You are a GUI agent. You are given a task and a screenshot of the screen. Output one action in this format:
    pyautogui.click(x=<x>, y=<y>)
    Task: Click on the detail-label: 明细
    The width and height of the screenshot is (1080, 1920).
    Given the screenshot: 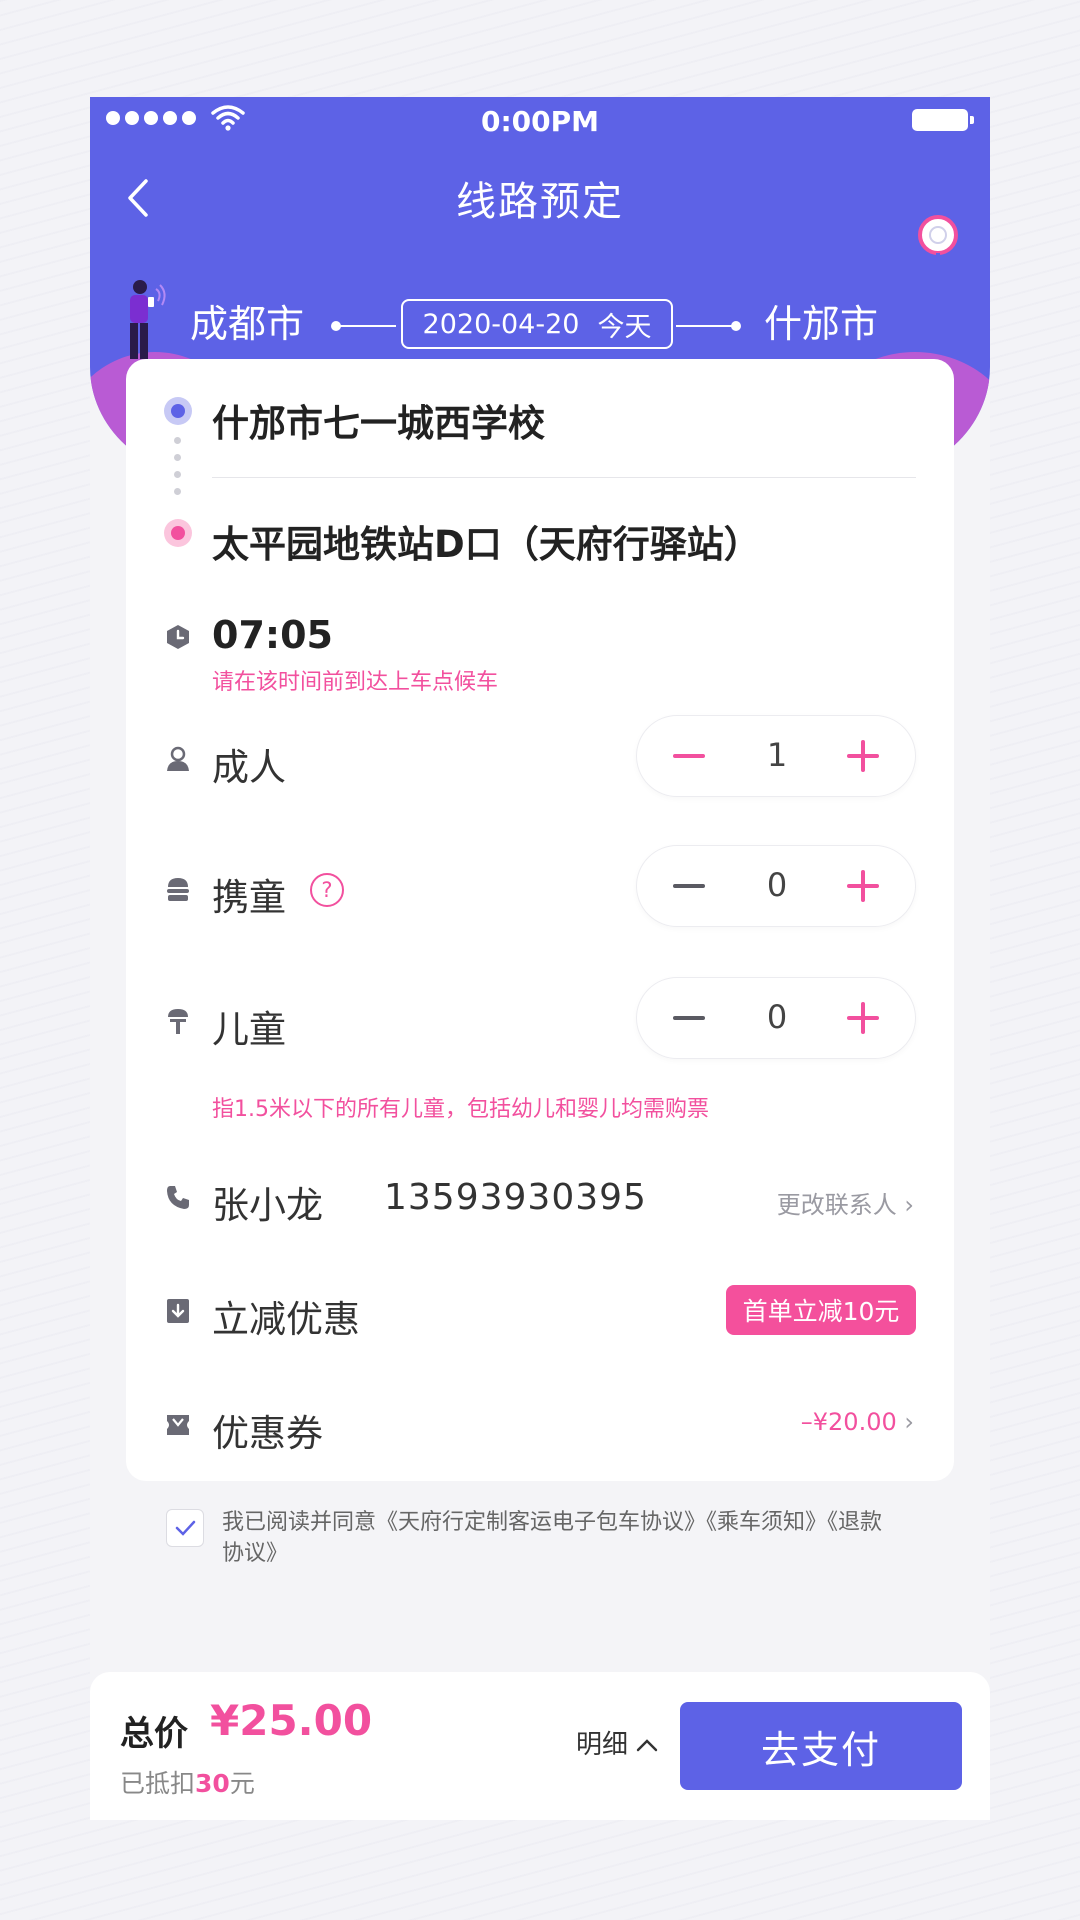 What is the action you would take?
    pyautogui.click(x=602, y=1745)
    